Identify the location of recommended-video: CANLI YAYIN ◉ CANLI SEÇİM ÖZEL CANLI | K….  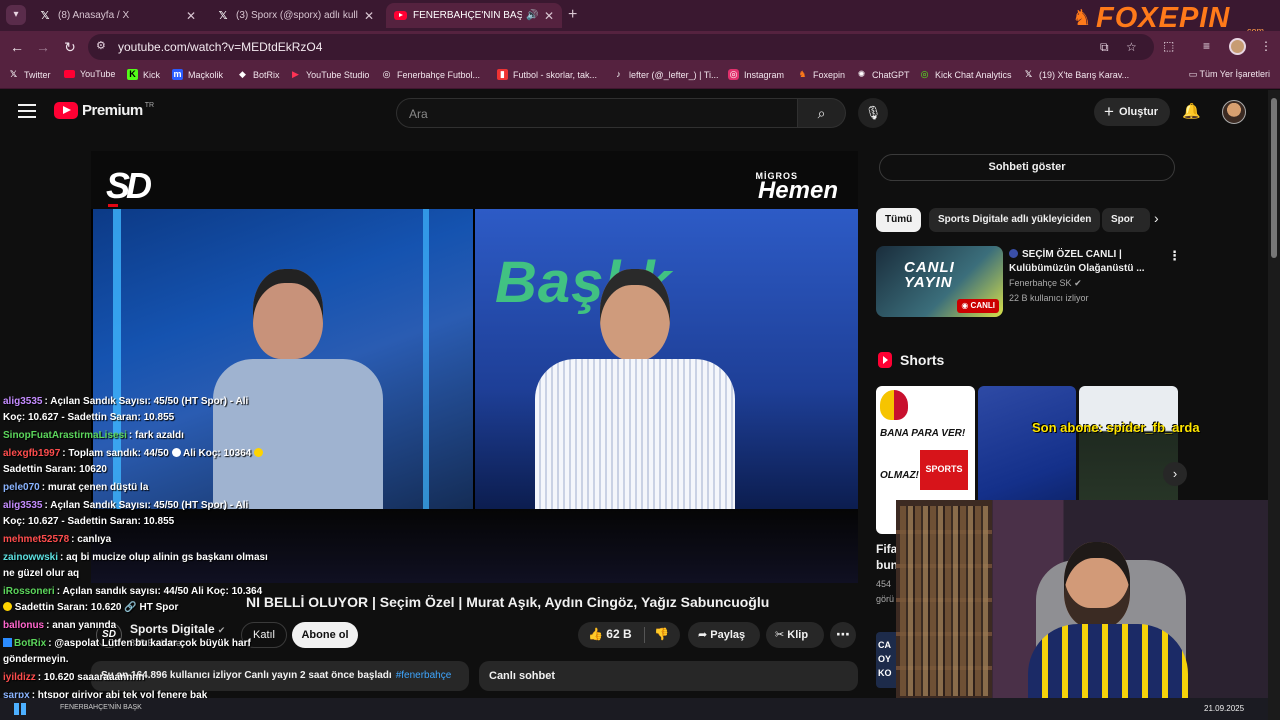
(1028, 282).